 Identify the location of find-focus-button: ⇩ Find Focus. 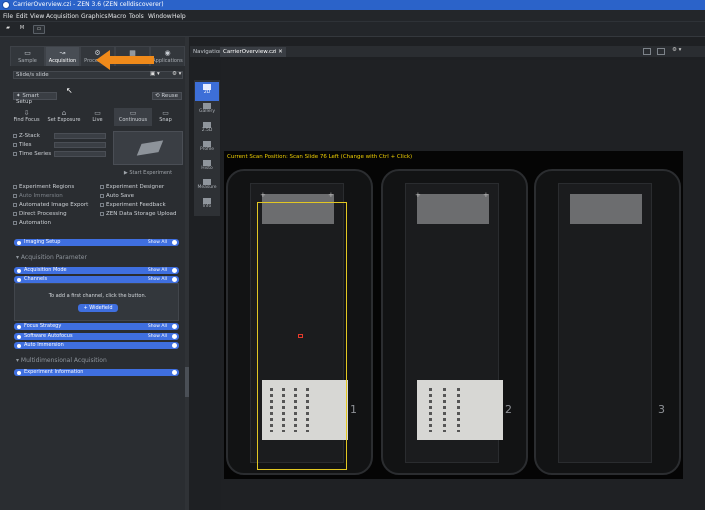
(26, 117).